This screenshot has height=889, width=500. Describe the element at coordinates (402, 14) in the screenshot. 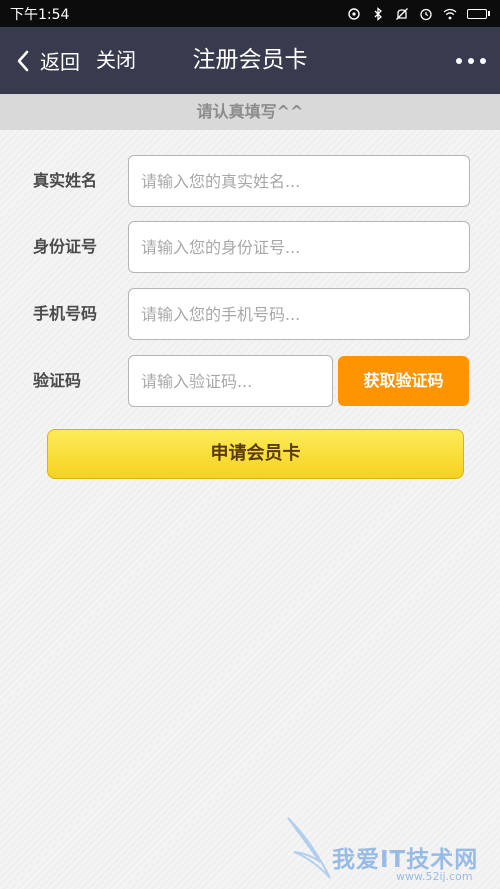

I see `mute-icon` at that location.